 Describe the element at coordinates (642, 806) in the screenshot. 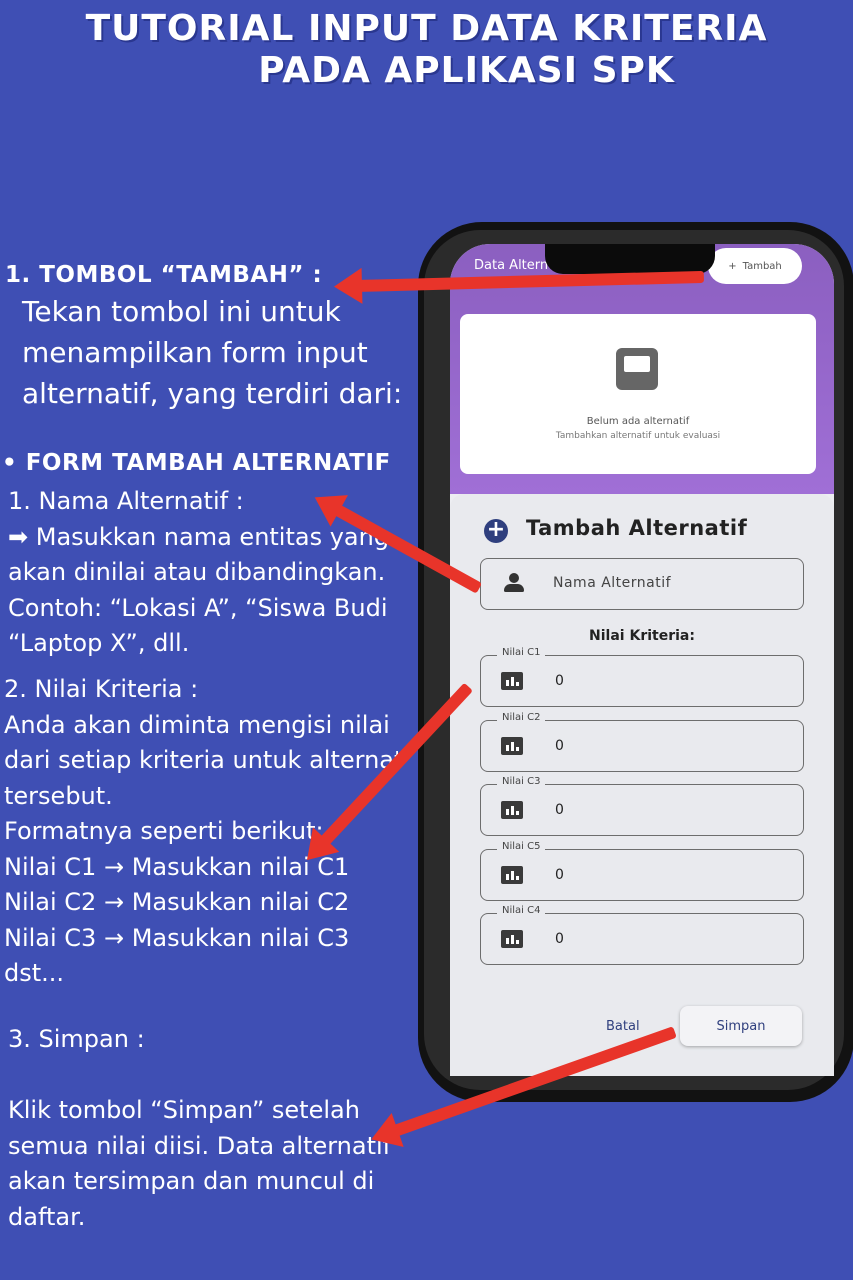

I see `nilai-c3-input: Nilai C3 0` at that location.